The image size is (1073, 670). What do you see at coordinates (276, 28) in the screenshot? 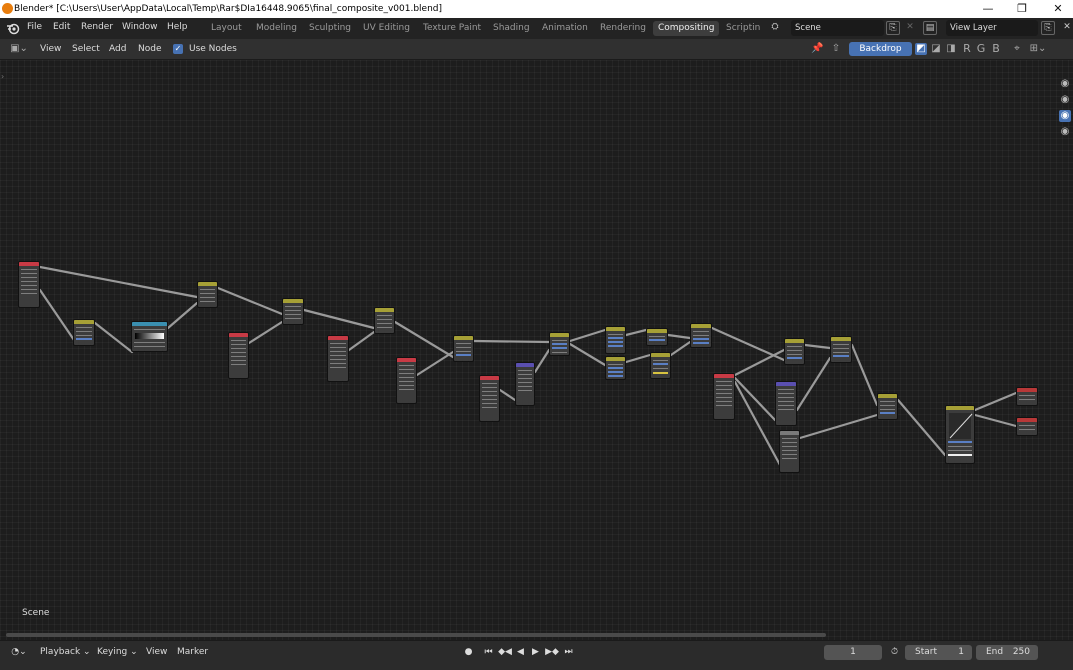
I see `tab-modeling: Modeling` at bounding box center [276, 28].